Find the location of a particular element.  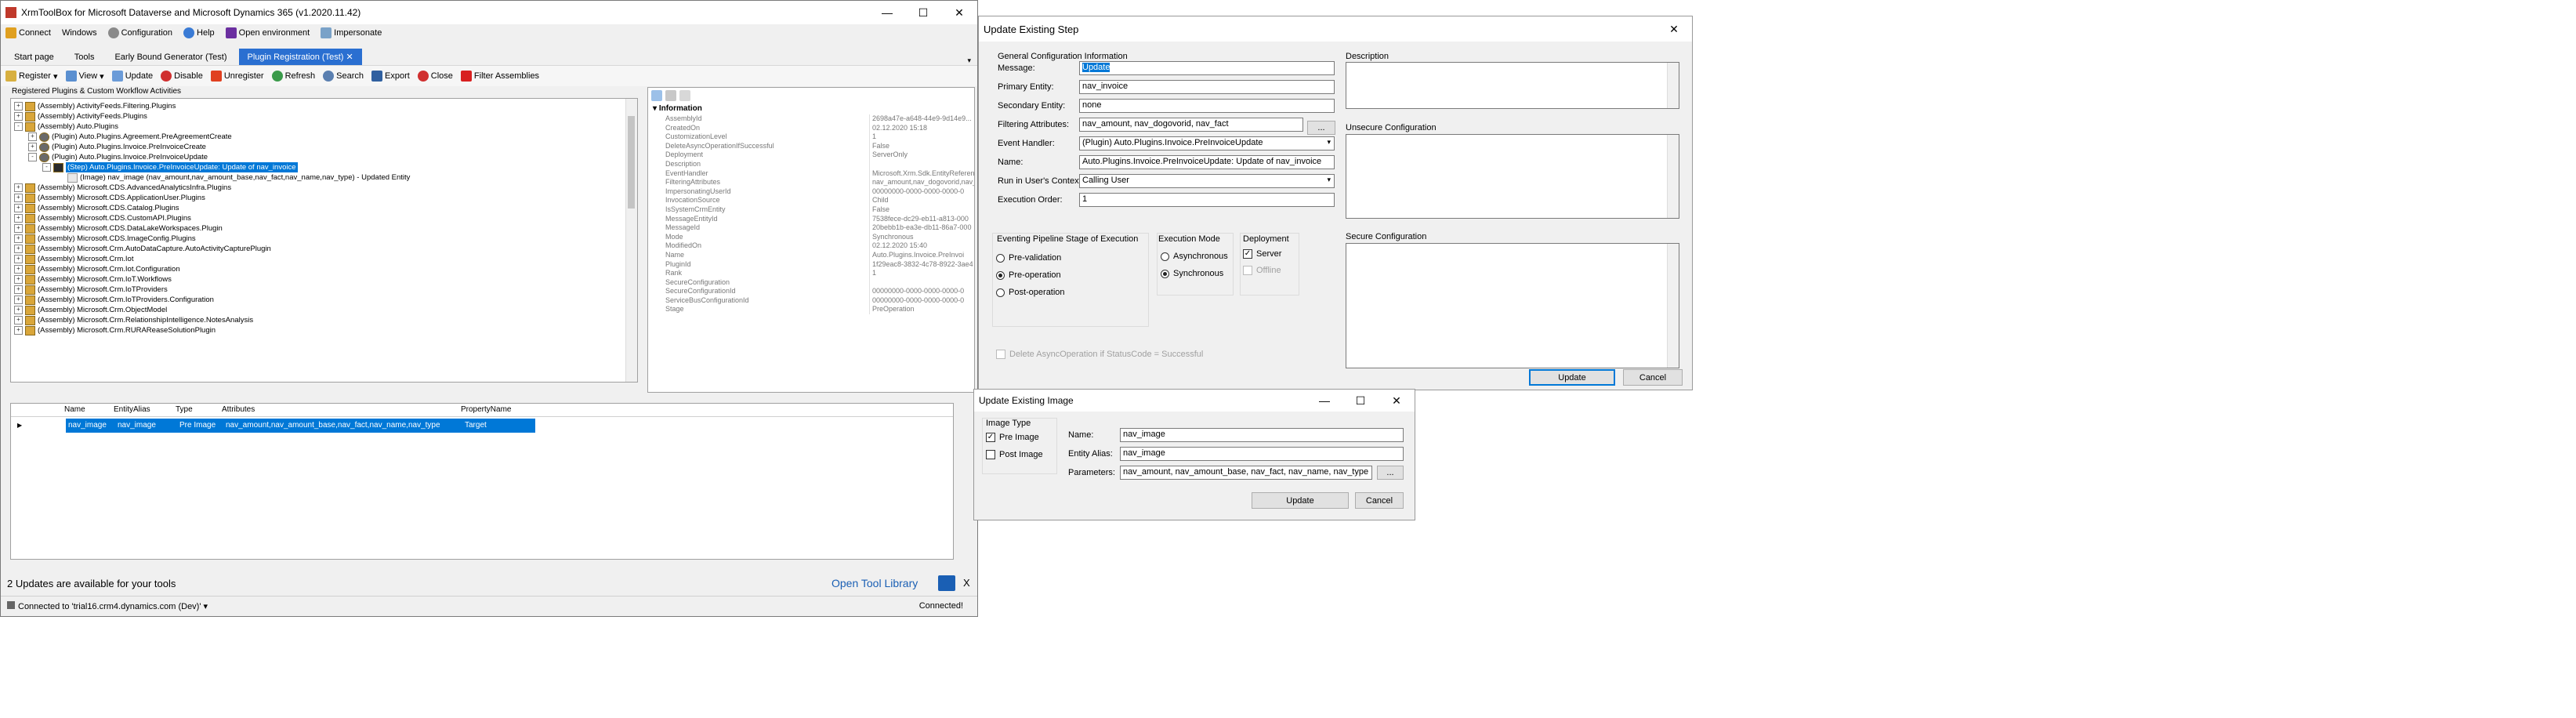

tab-plugin-registration: Plugin Registration (Test) ✕ is located at coordinates (300, 57).